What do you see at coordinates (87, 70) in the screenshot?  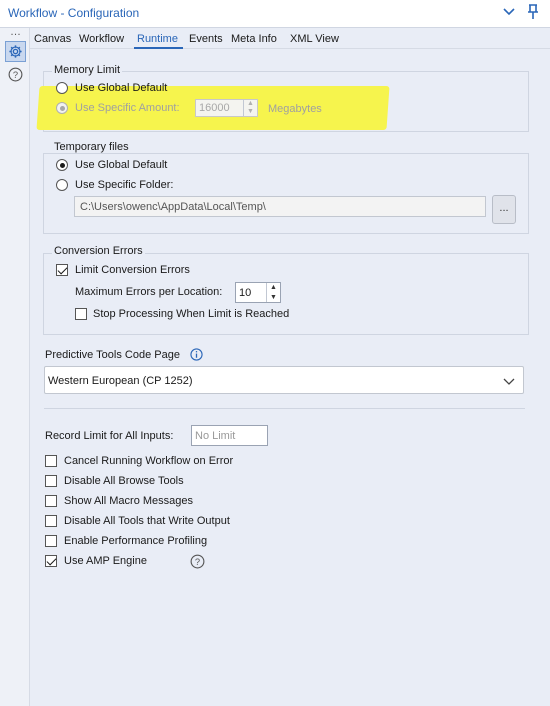 I see `memory-limit-legend: Memory Limit` at bounding box center [87, 70].